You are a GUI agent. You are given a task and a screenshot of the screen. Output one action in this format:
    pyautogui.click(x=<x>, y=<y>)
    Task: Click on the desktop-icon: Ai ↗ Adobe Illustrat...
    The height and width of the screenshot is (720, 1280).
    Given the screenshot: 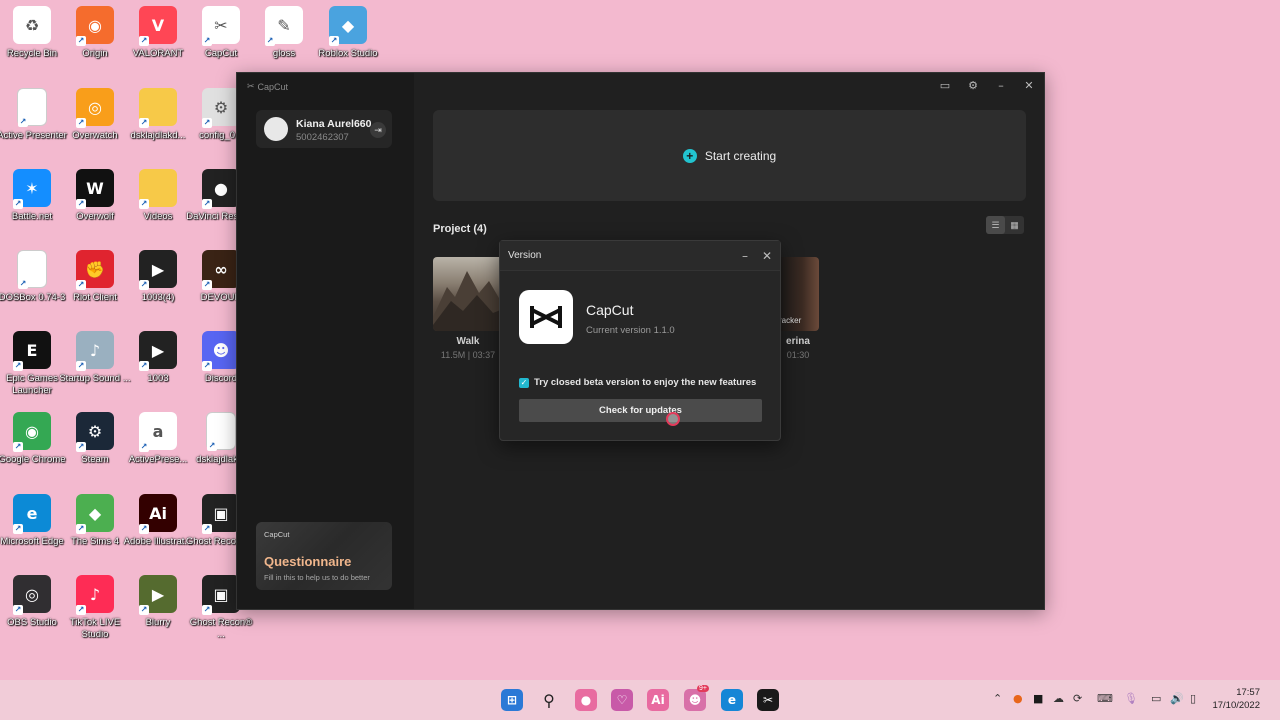 What is the action you would take?
    pyautogui.click(x=158, y=521)
    